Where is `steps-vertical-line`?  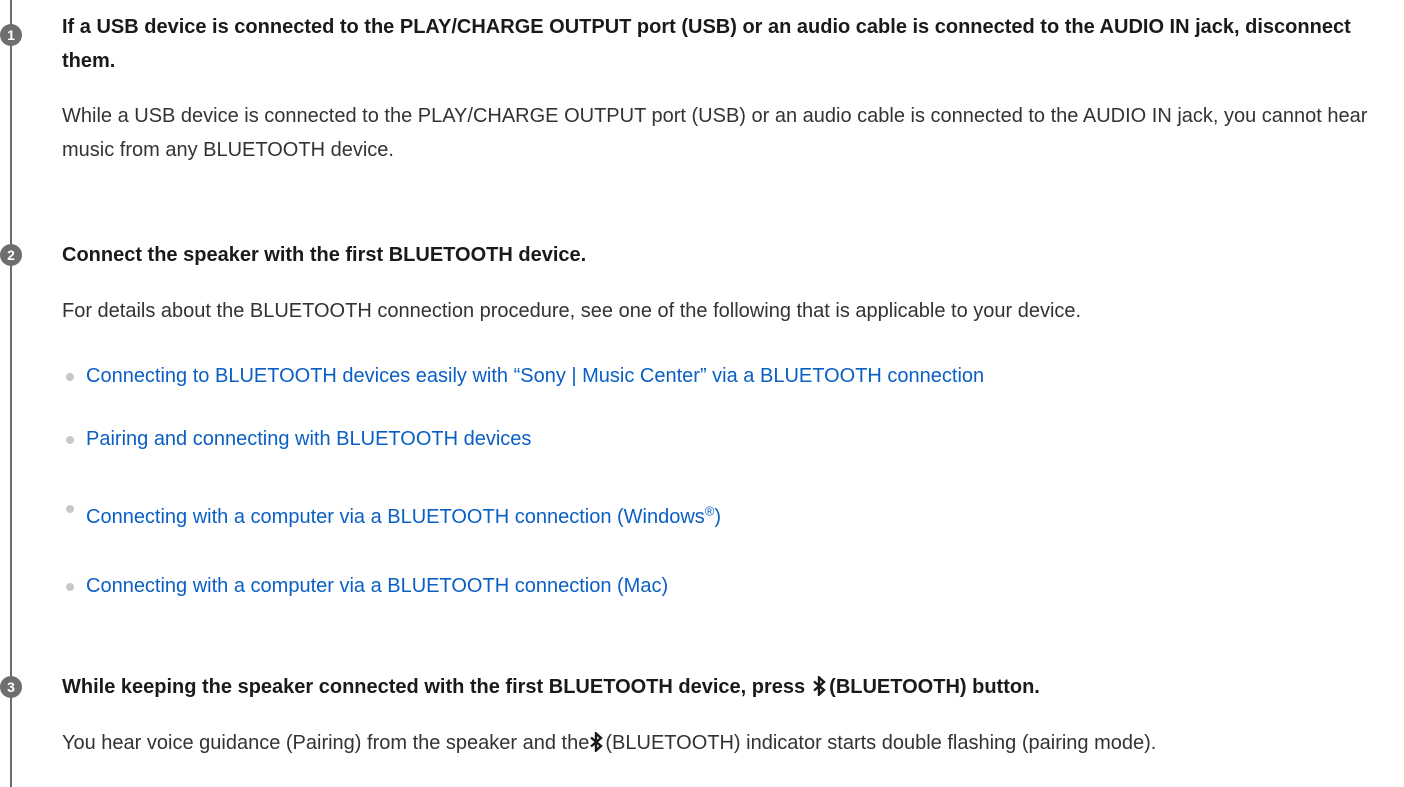
steps-vertical-line is located at coordinates (11, 393).